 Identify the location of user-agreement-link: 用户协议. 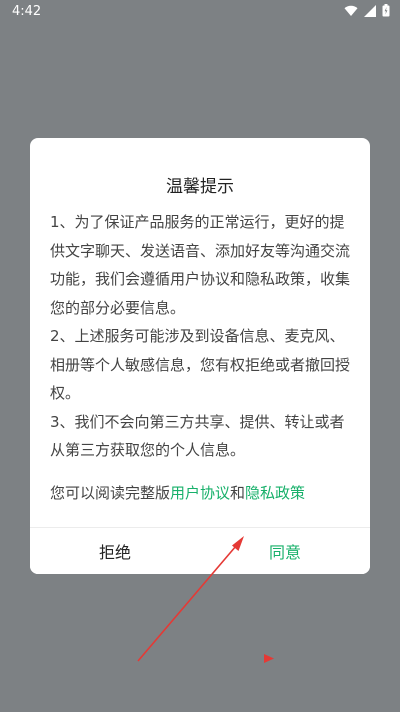
(200, 493).